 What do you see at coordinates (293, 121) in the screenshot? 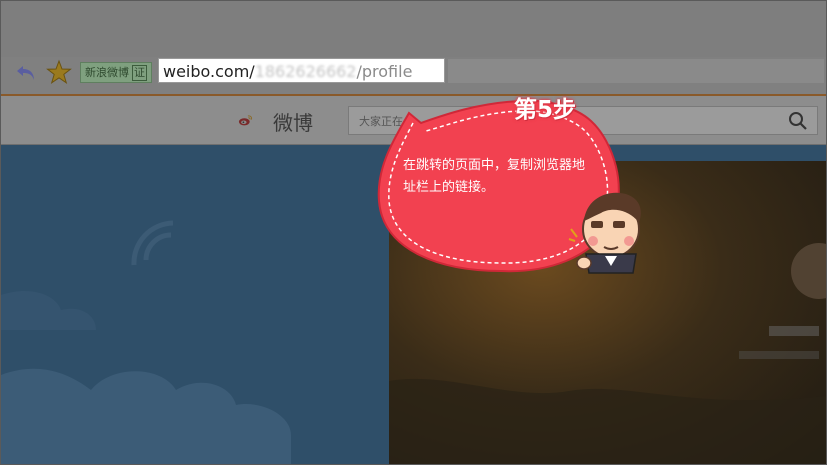
I see `weibo-logo-text: 微博` at bounding box center [293, 121].